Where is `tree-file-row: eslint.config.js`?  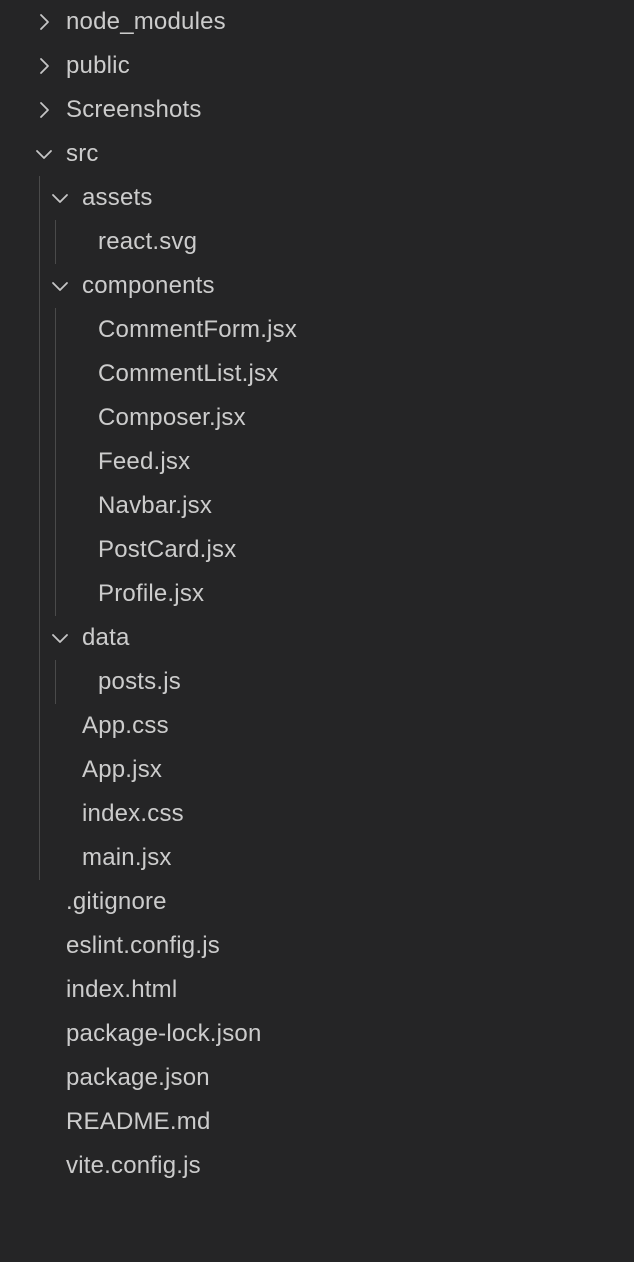 tree-file-row: eslint.config.js is located at coordinates (317, 946).